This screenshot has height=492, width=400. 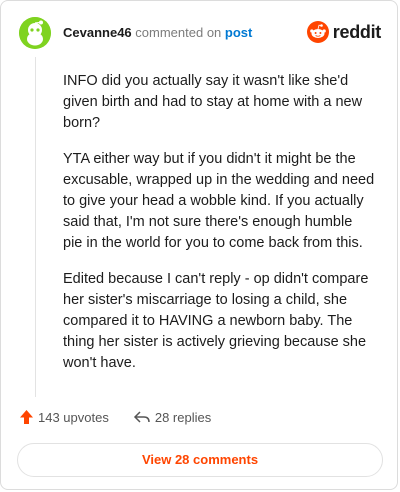 What do you see at coordinates (97, 32) in the screenshot?
I see `username-link: Cevanne46` at bounding box center [97, 32].